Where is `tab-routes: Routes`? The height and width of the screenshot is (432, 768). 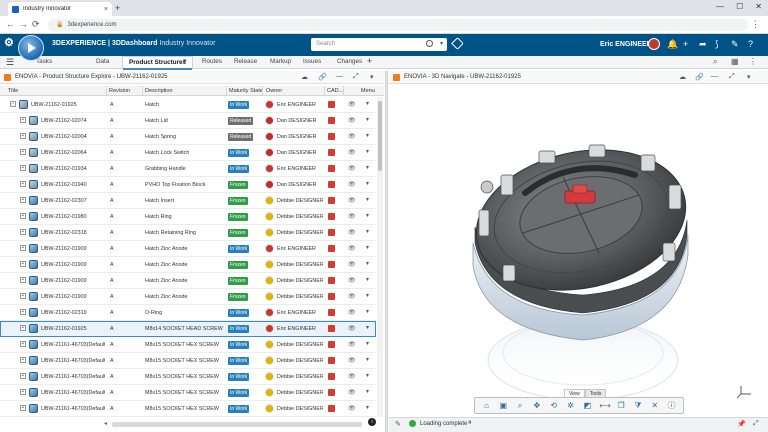 tab-routes: Routes is located at coordinates (212, 61).